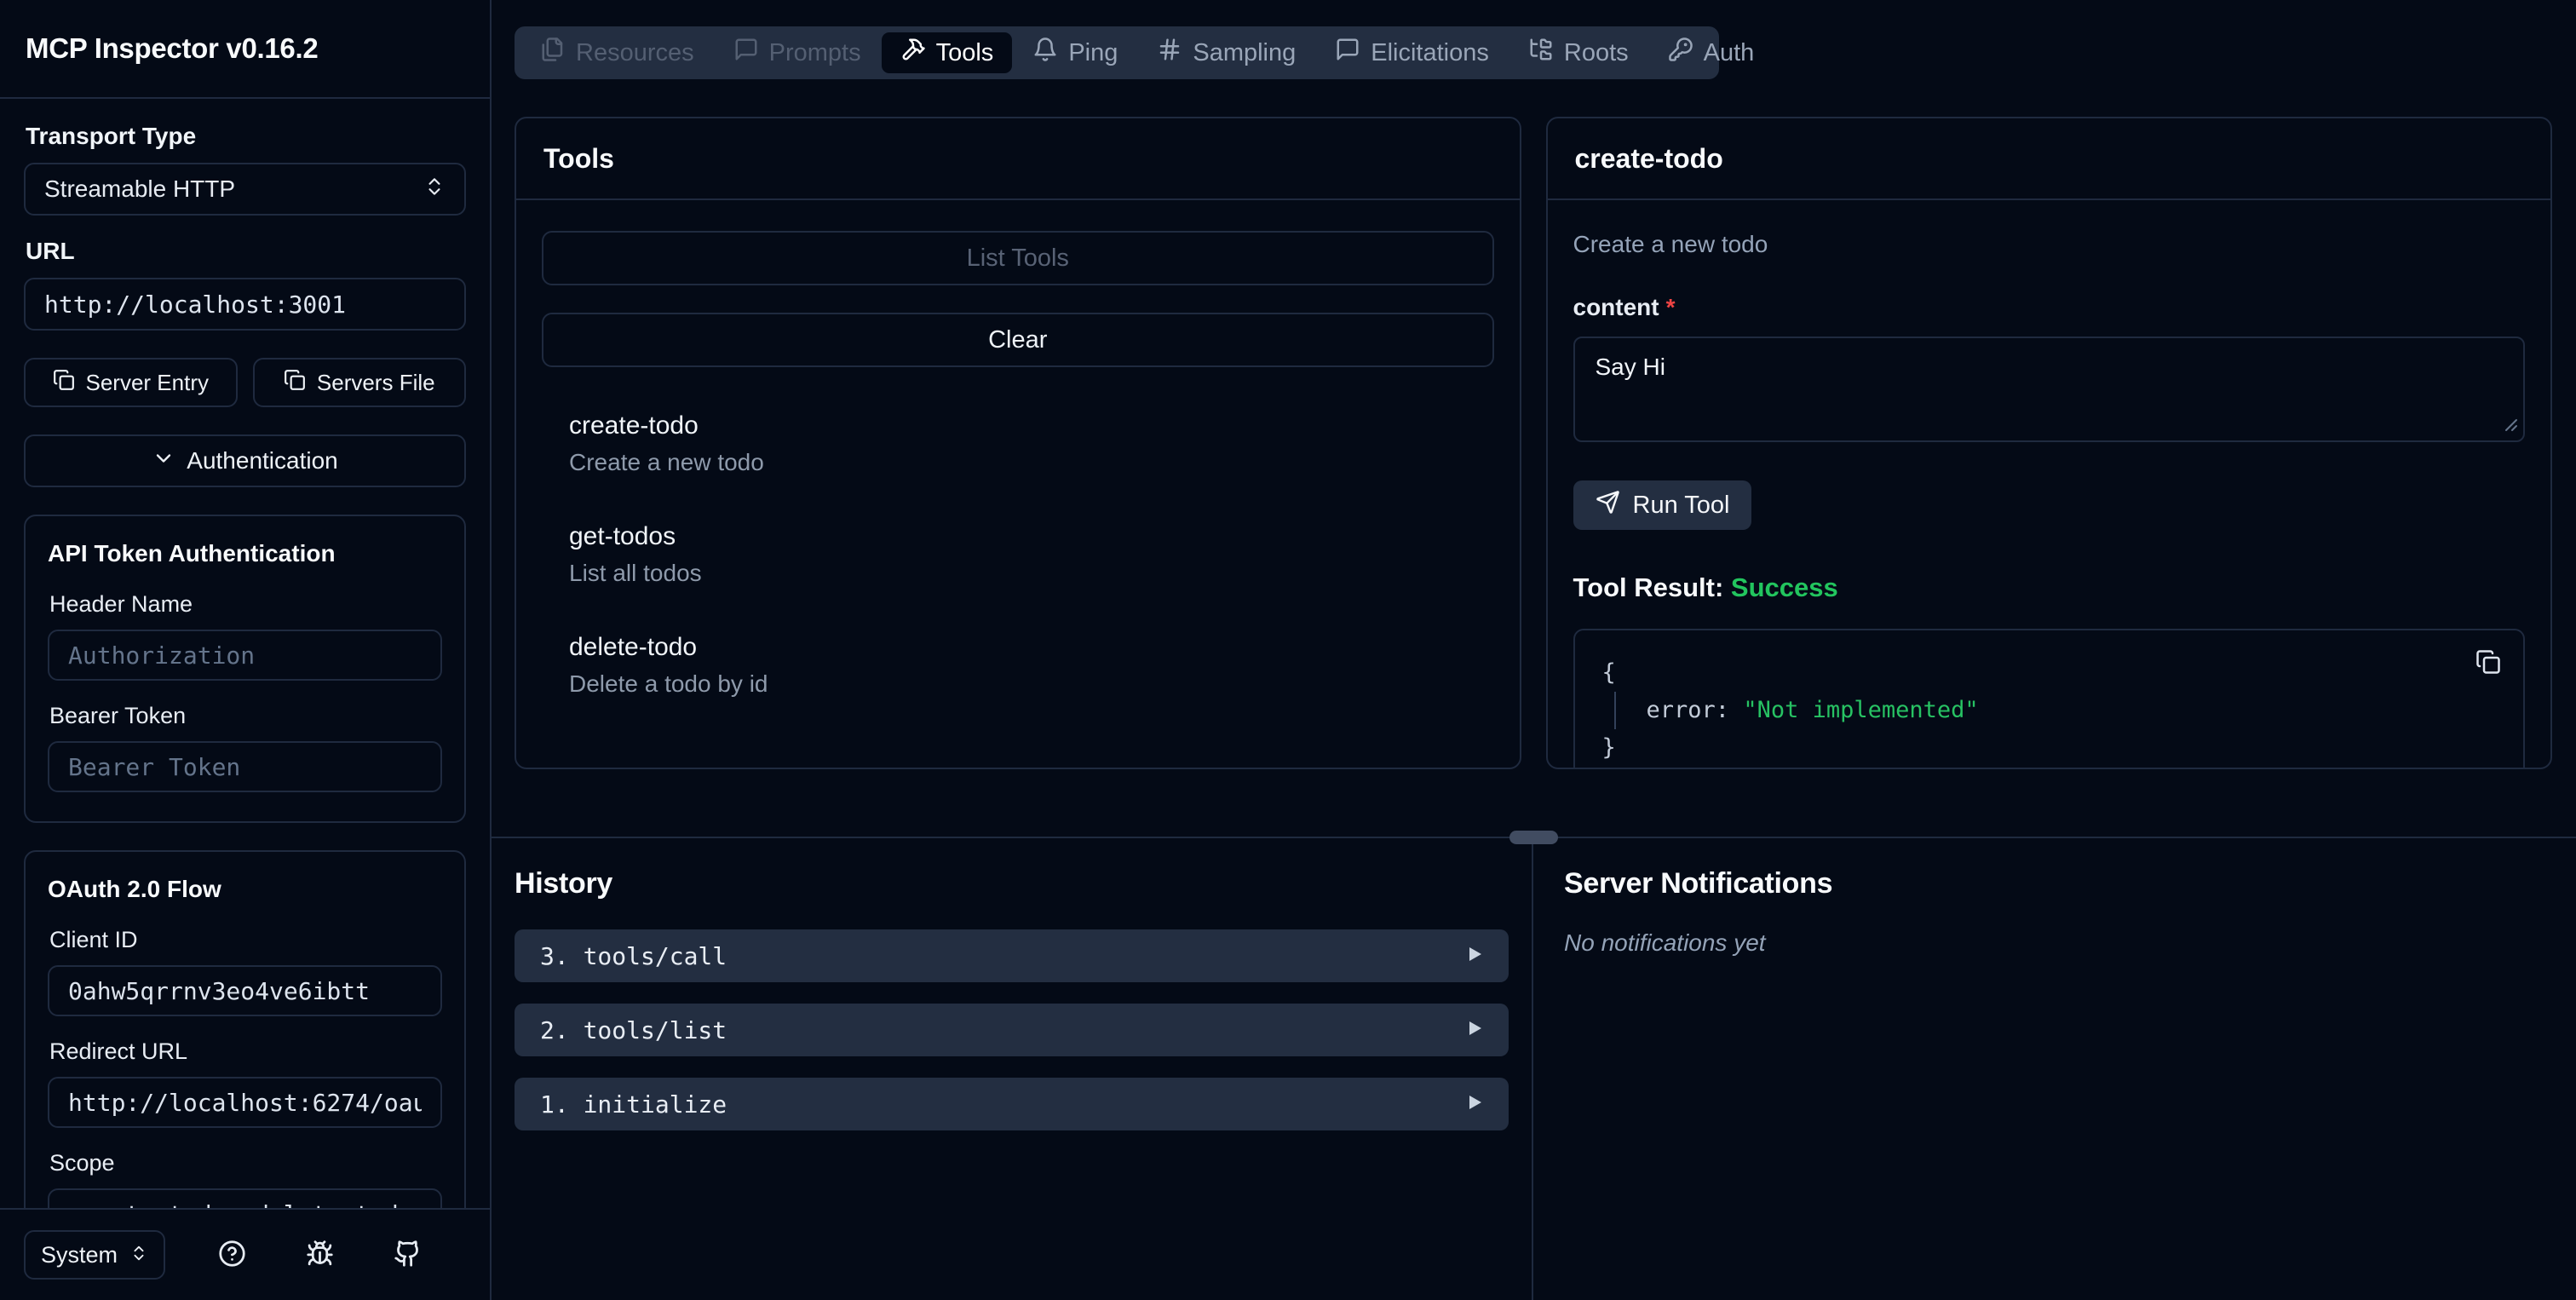  I want to click on clear-label: Clear, so click(1018, 339).